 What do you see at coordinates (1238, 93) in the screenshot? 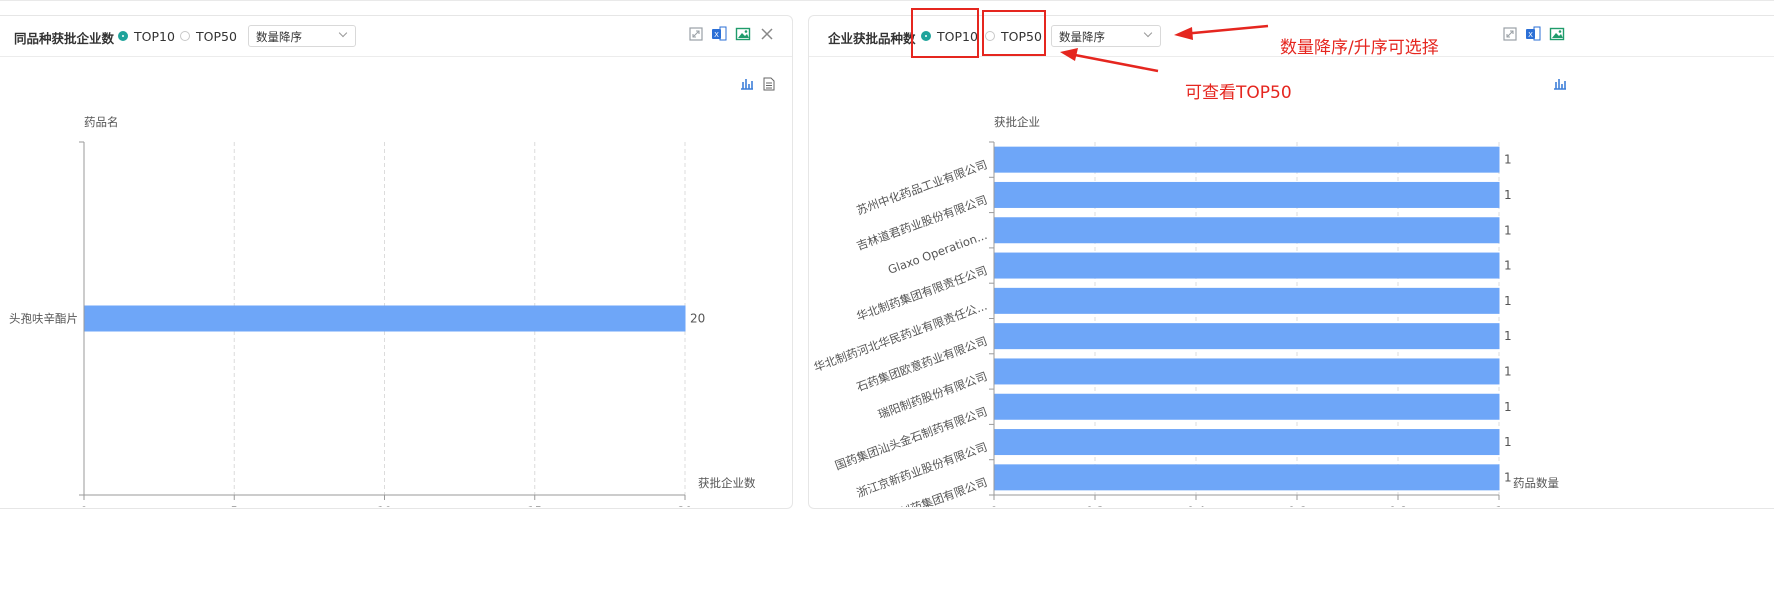
I see `annotation-top50-note: 可查看TOP50` at bounding box center [1238, 93].